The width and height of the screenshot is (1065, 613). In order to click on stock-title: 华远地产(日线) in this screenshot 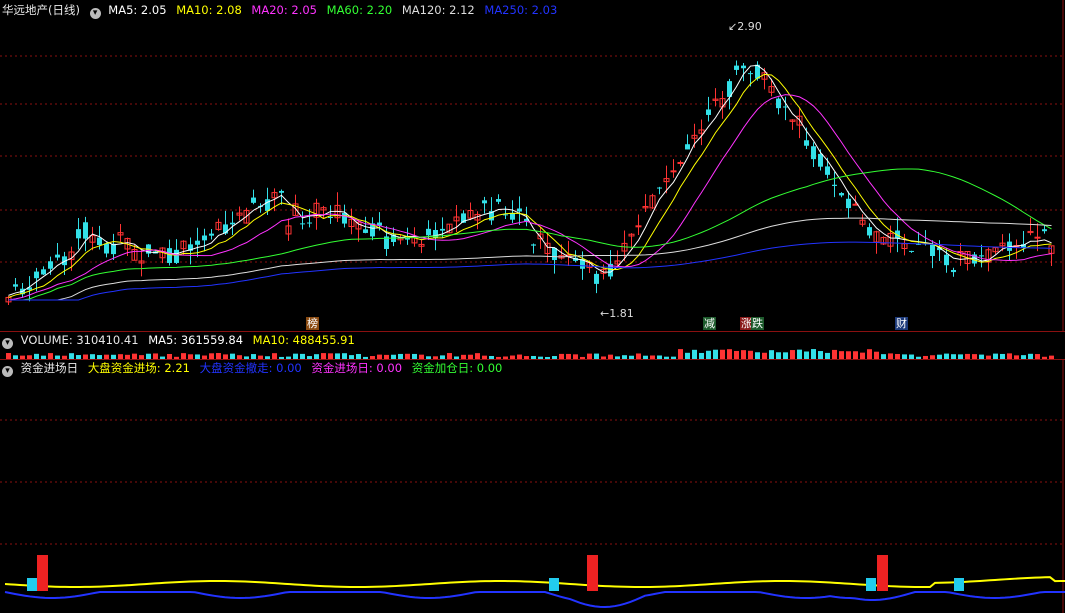, I will do `click(41, 10)`.